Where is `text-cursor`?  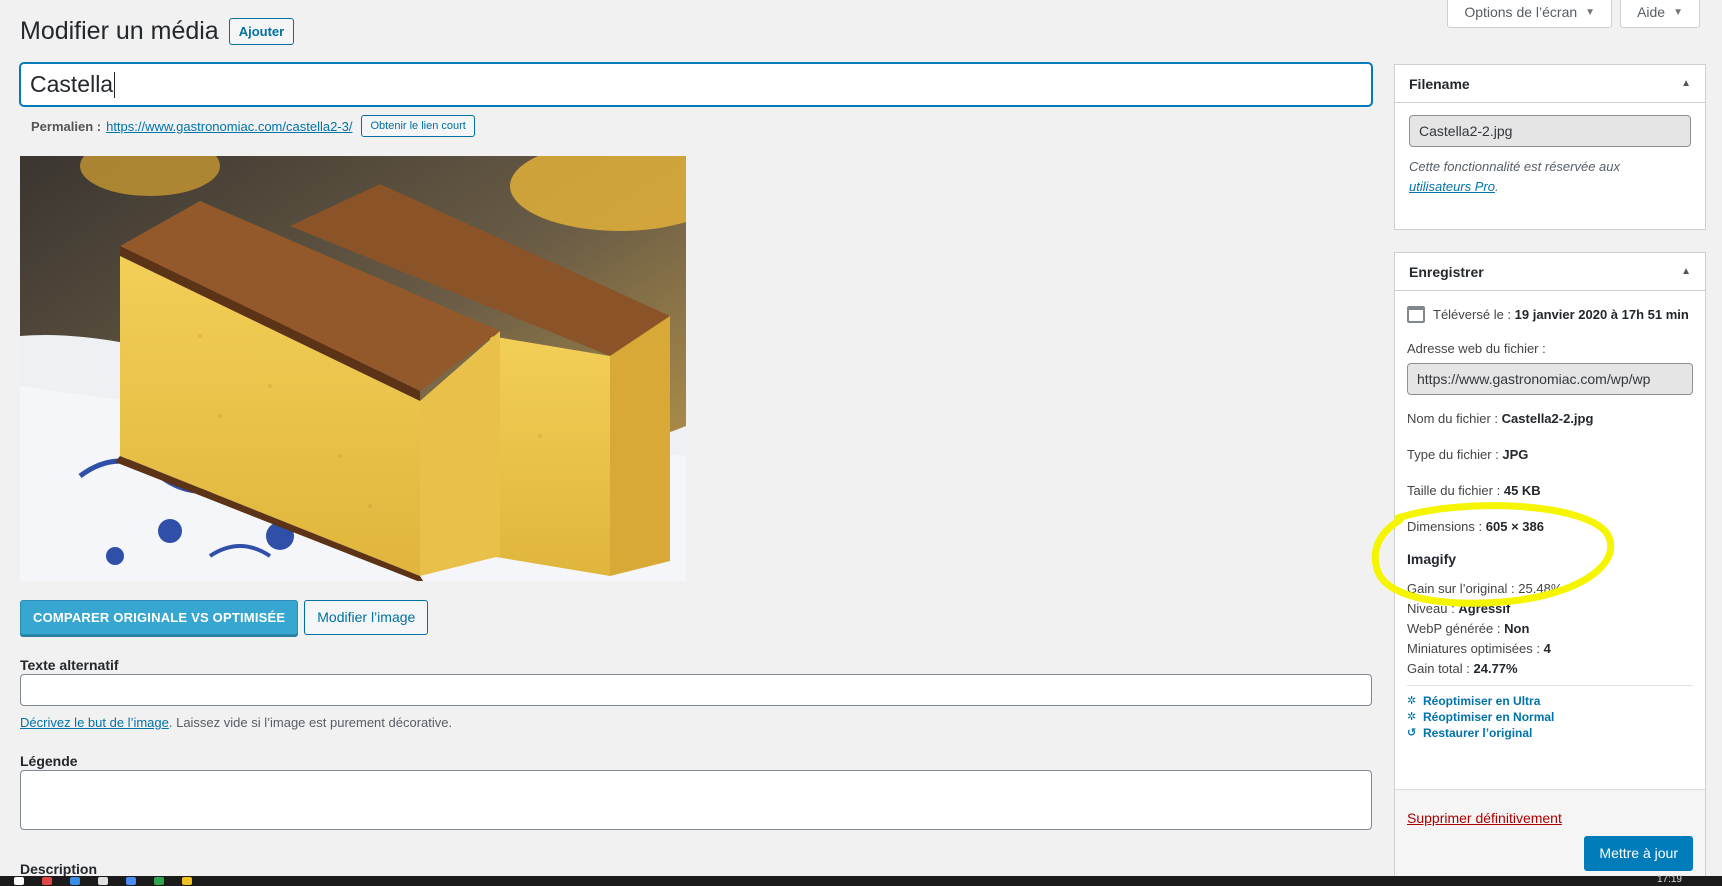
text-cursor is located at coordinates (115, 84).